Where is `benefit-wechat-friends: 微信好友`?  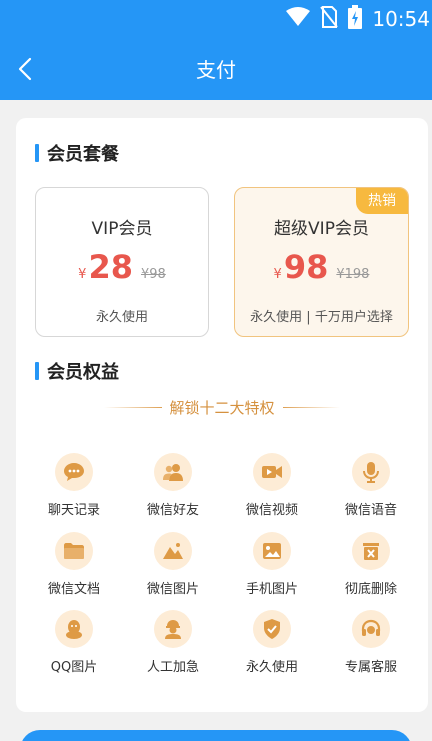
benefit-wechat-friends: 微信好友 is located at coordinates (173, 485).